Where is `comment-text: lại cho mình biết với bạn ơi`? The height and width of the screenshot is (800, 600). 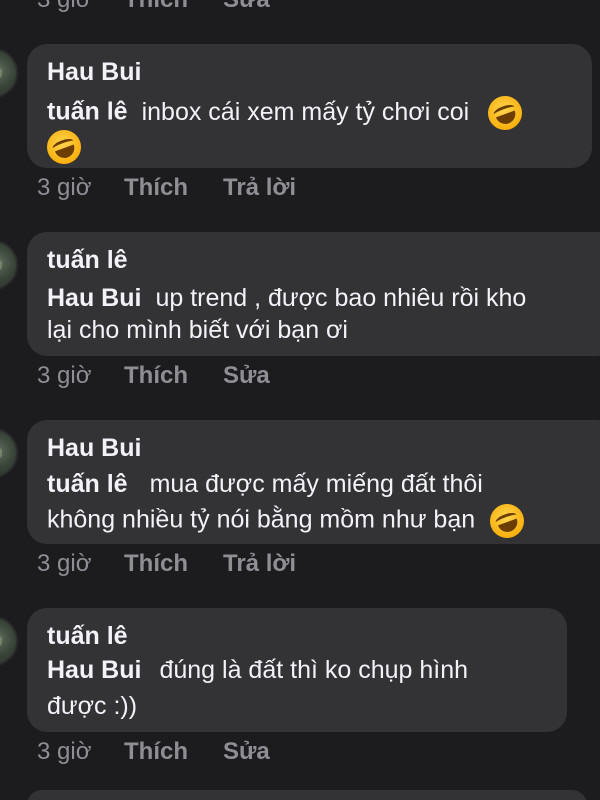 comment-text: lại cho mình biết với bạn ơi is located at coordinates (197, 330).